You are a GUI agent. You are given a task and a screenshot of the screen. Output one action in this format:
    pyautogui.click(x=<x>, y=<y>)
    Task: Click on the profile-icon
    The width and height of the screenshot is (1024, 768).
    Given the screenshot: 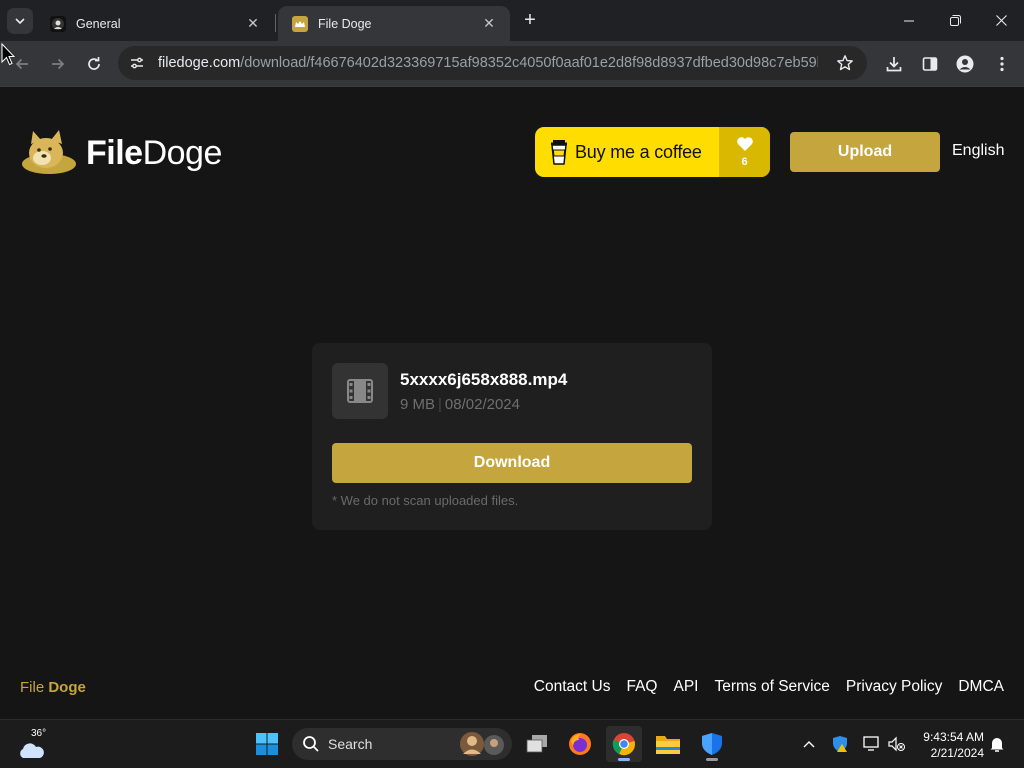 What is the action you would take?
    pyautogui.click(x=965, y=64)
    